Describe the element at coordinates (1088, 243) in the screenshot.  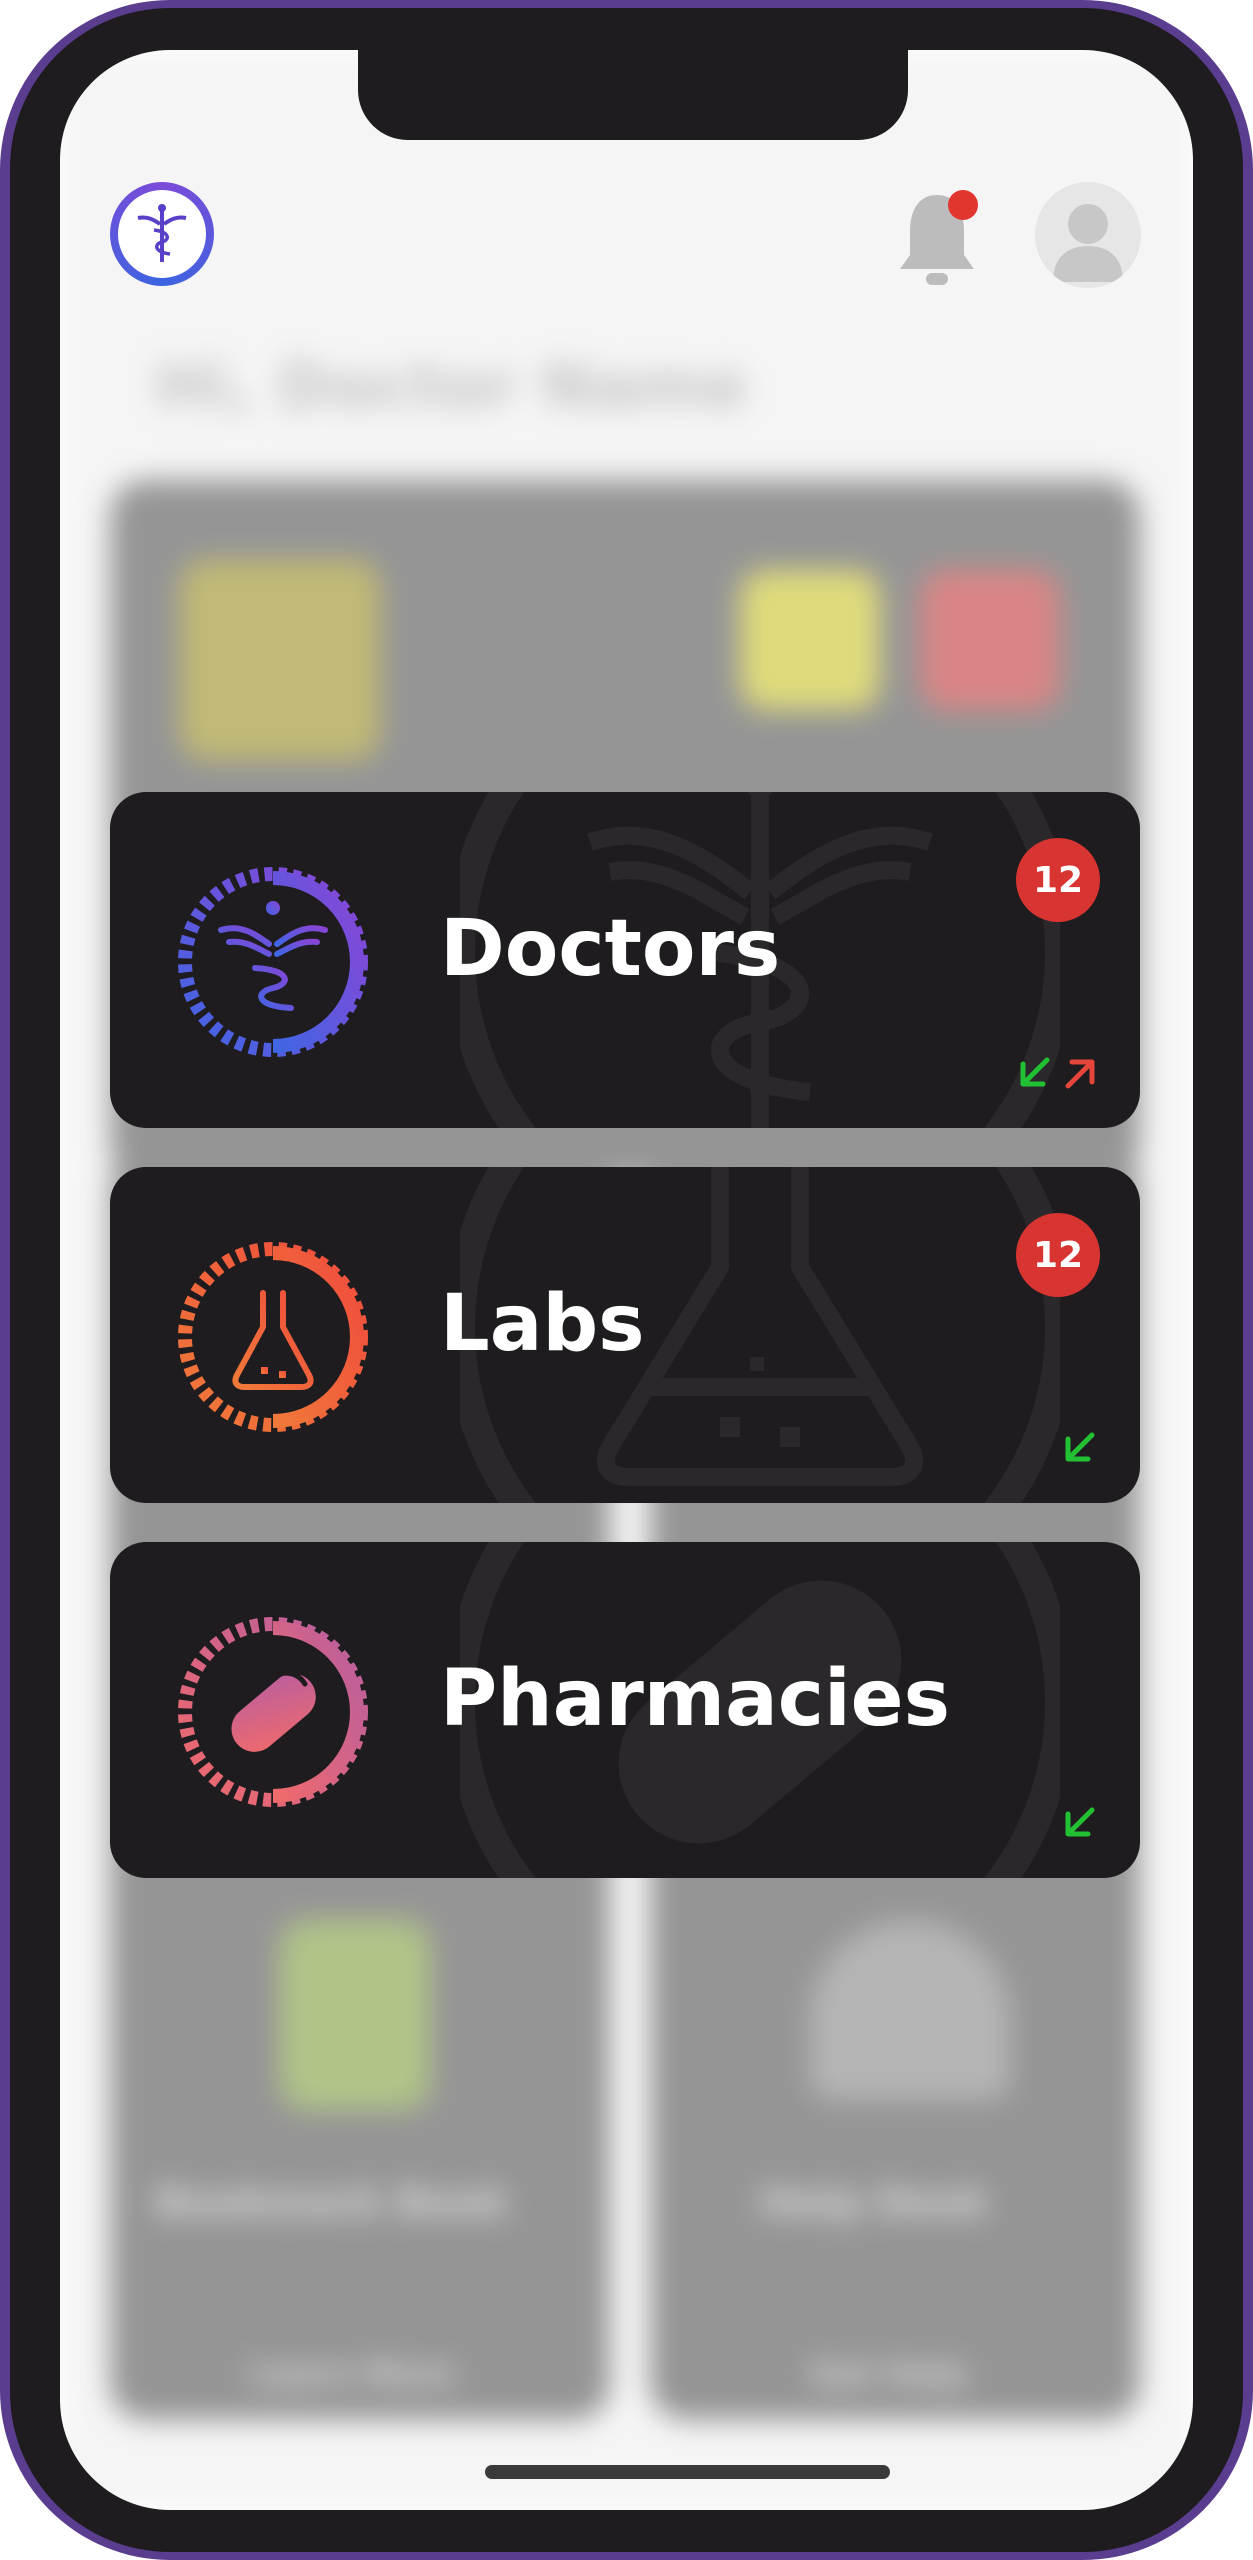
I see `avatar-silhouette` at that location.